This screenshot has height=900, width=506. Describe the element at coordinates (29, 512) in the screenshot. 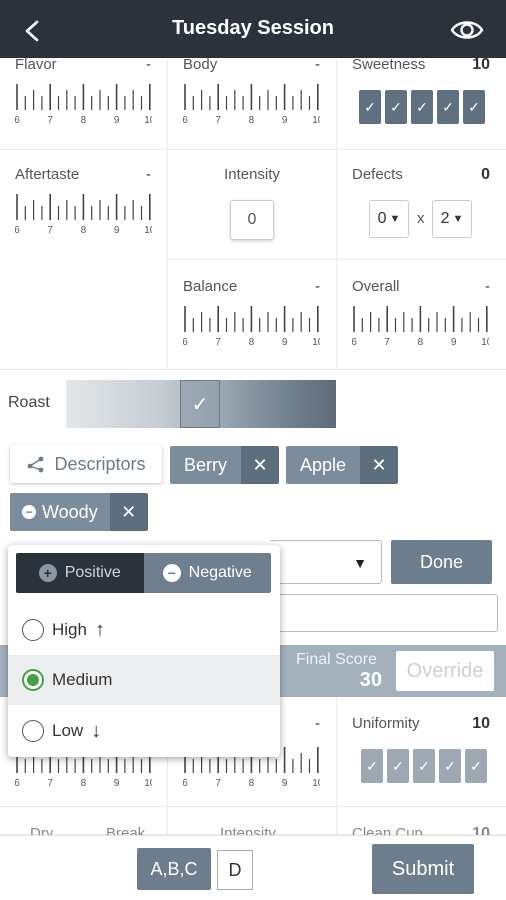

I see `negative-minus-icon: −` at that location.